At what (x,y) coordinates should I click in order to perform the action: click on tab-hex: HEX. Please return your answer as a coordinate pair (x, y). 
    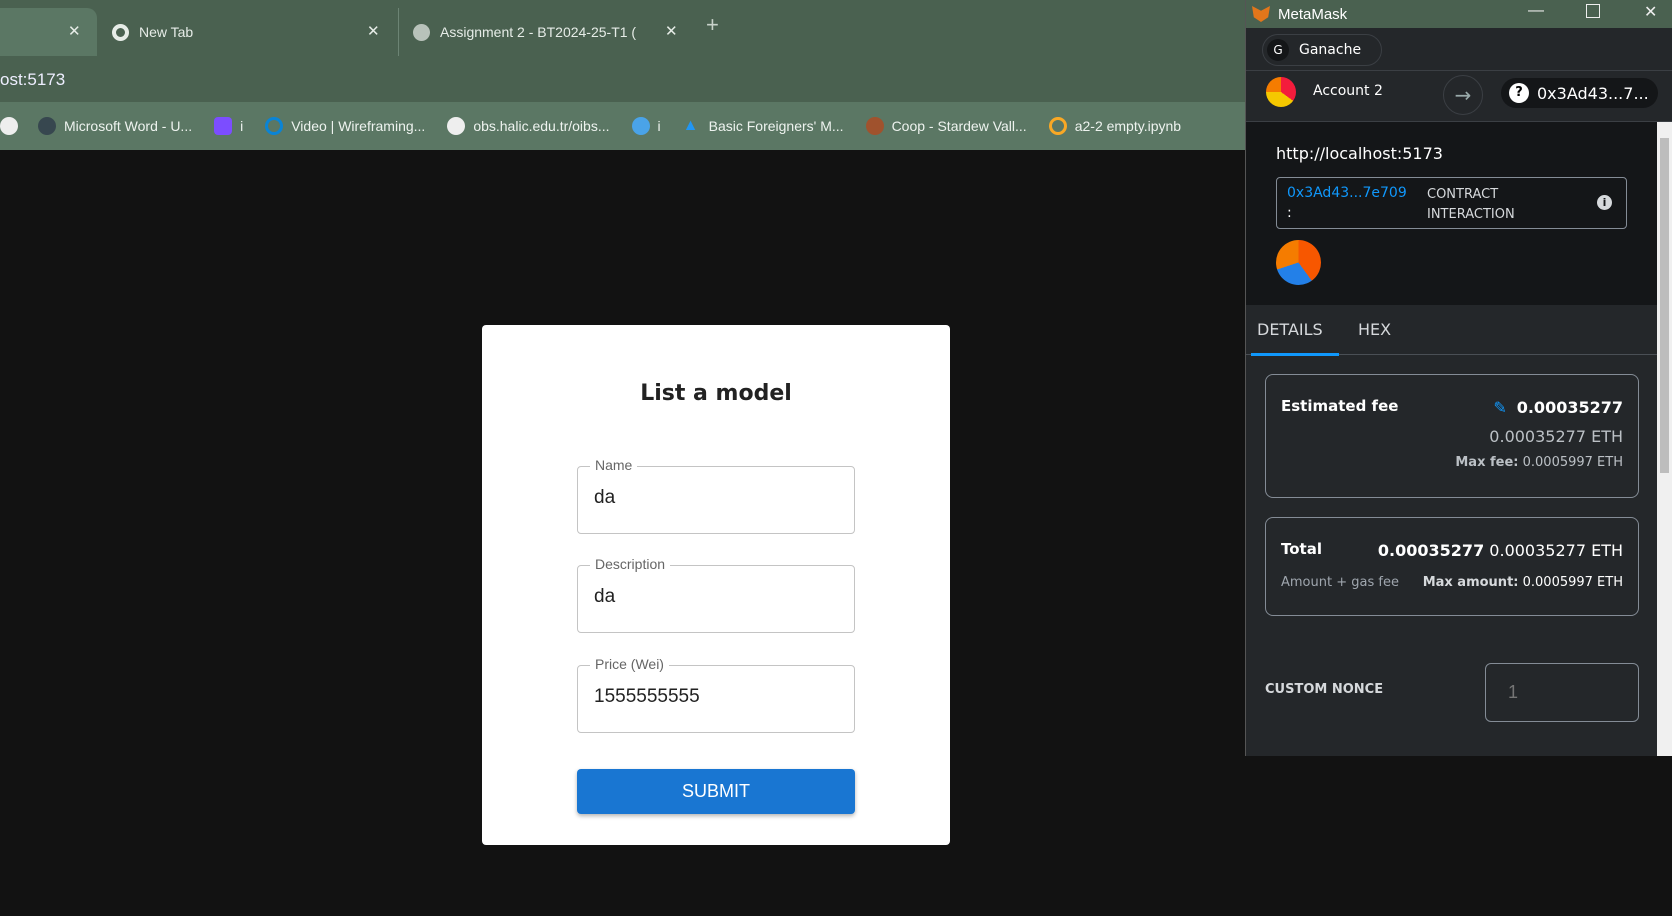
    Looking at the image, I should click on (1374, 329).